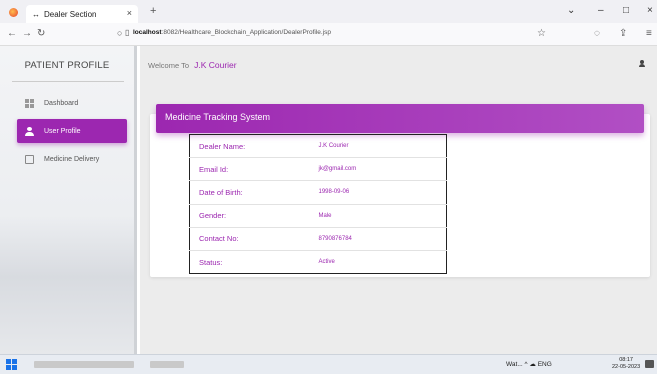  I want to click on account-icon, so click(642, 64).